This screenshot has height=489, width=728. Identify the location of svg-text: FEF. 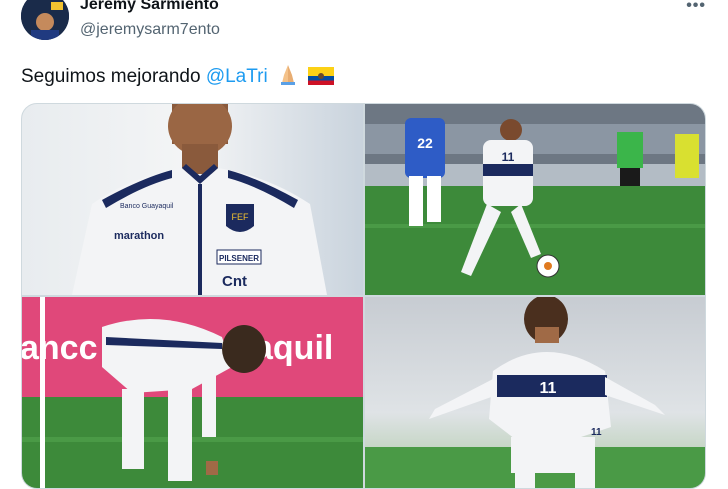
(241, 217).